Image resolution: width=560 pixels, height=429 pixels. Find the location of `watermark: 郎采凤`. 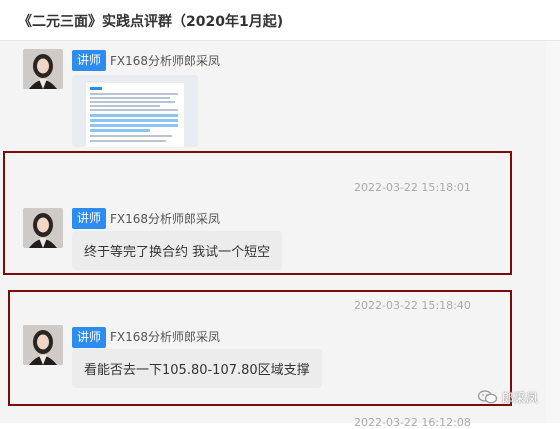

watermark: 郎采凤 is located at coordinates (507, 397).